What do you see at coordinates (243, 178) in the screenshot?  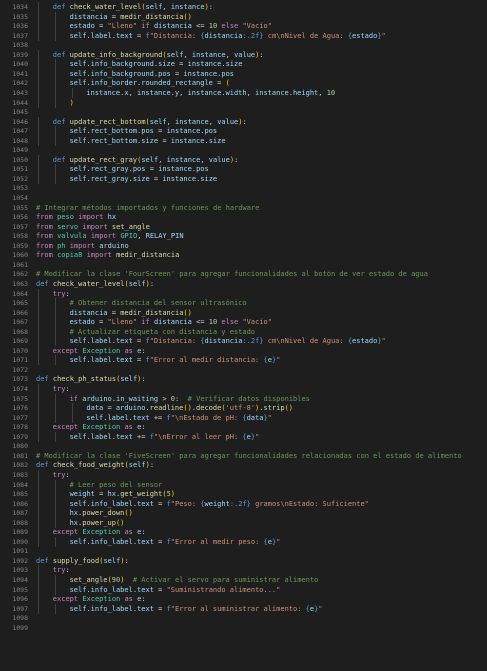 I see `code-line: 1052 self.rect_gray.size = instance.size` at bounding box center [243, 178].